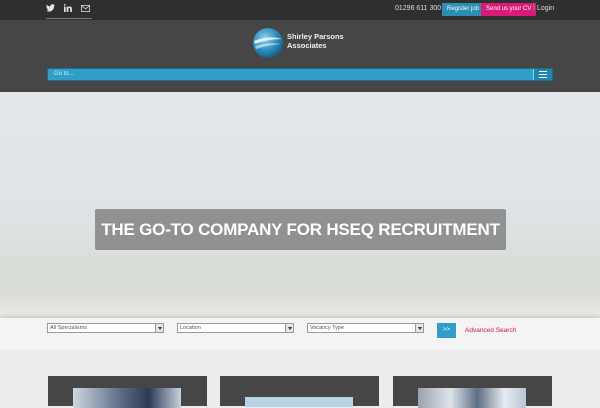  What do you see at coordinates (418, 8) in the screenshot?
I see `phone-number: 01296 611 300` at bounding box center [418, 8].